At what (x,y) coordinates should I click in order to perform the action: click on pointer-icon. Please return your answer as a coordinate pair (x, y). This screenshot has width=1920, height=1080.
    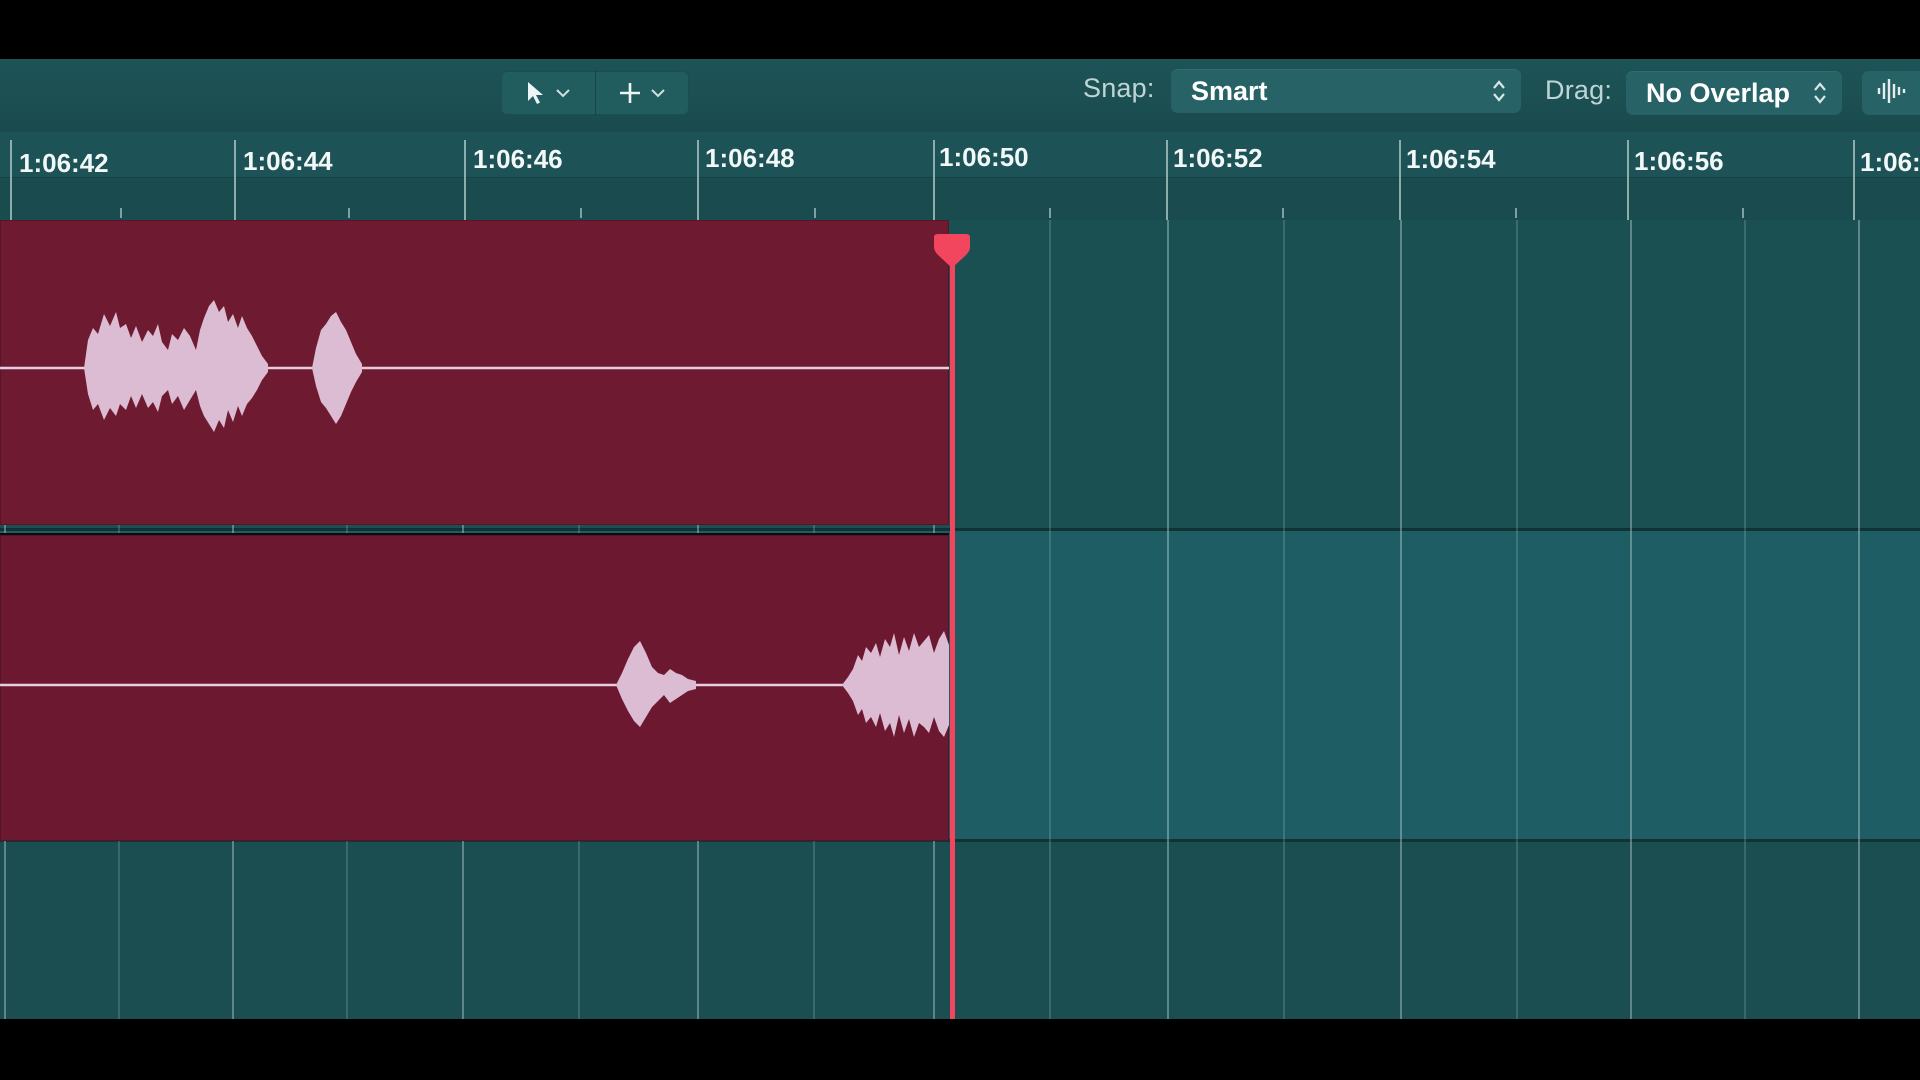
    Looking at the image, I should click on (536, 93).